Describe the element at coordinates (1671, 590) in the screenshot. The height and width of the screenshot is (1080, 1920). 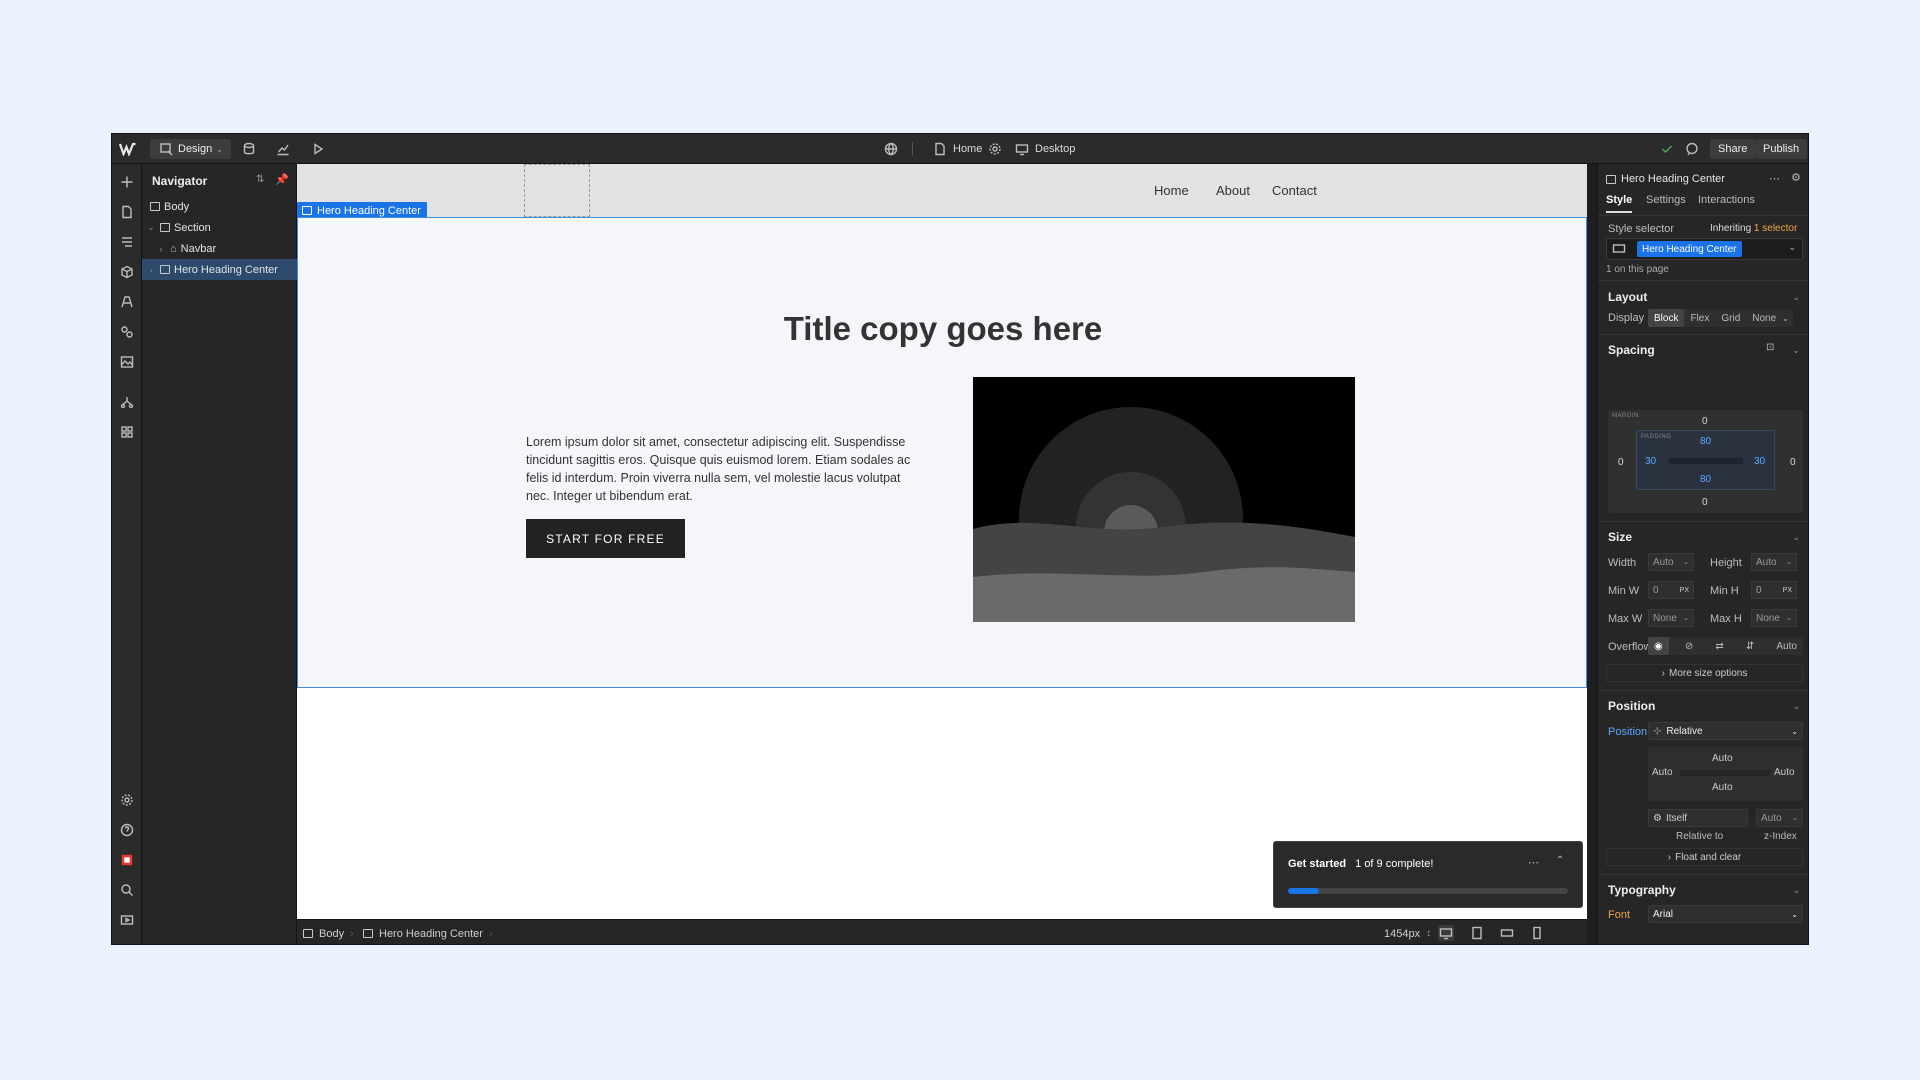
I see `min-width-input: 0 PX` at that location.